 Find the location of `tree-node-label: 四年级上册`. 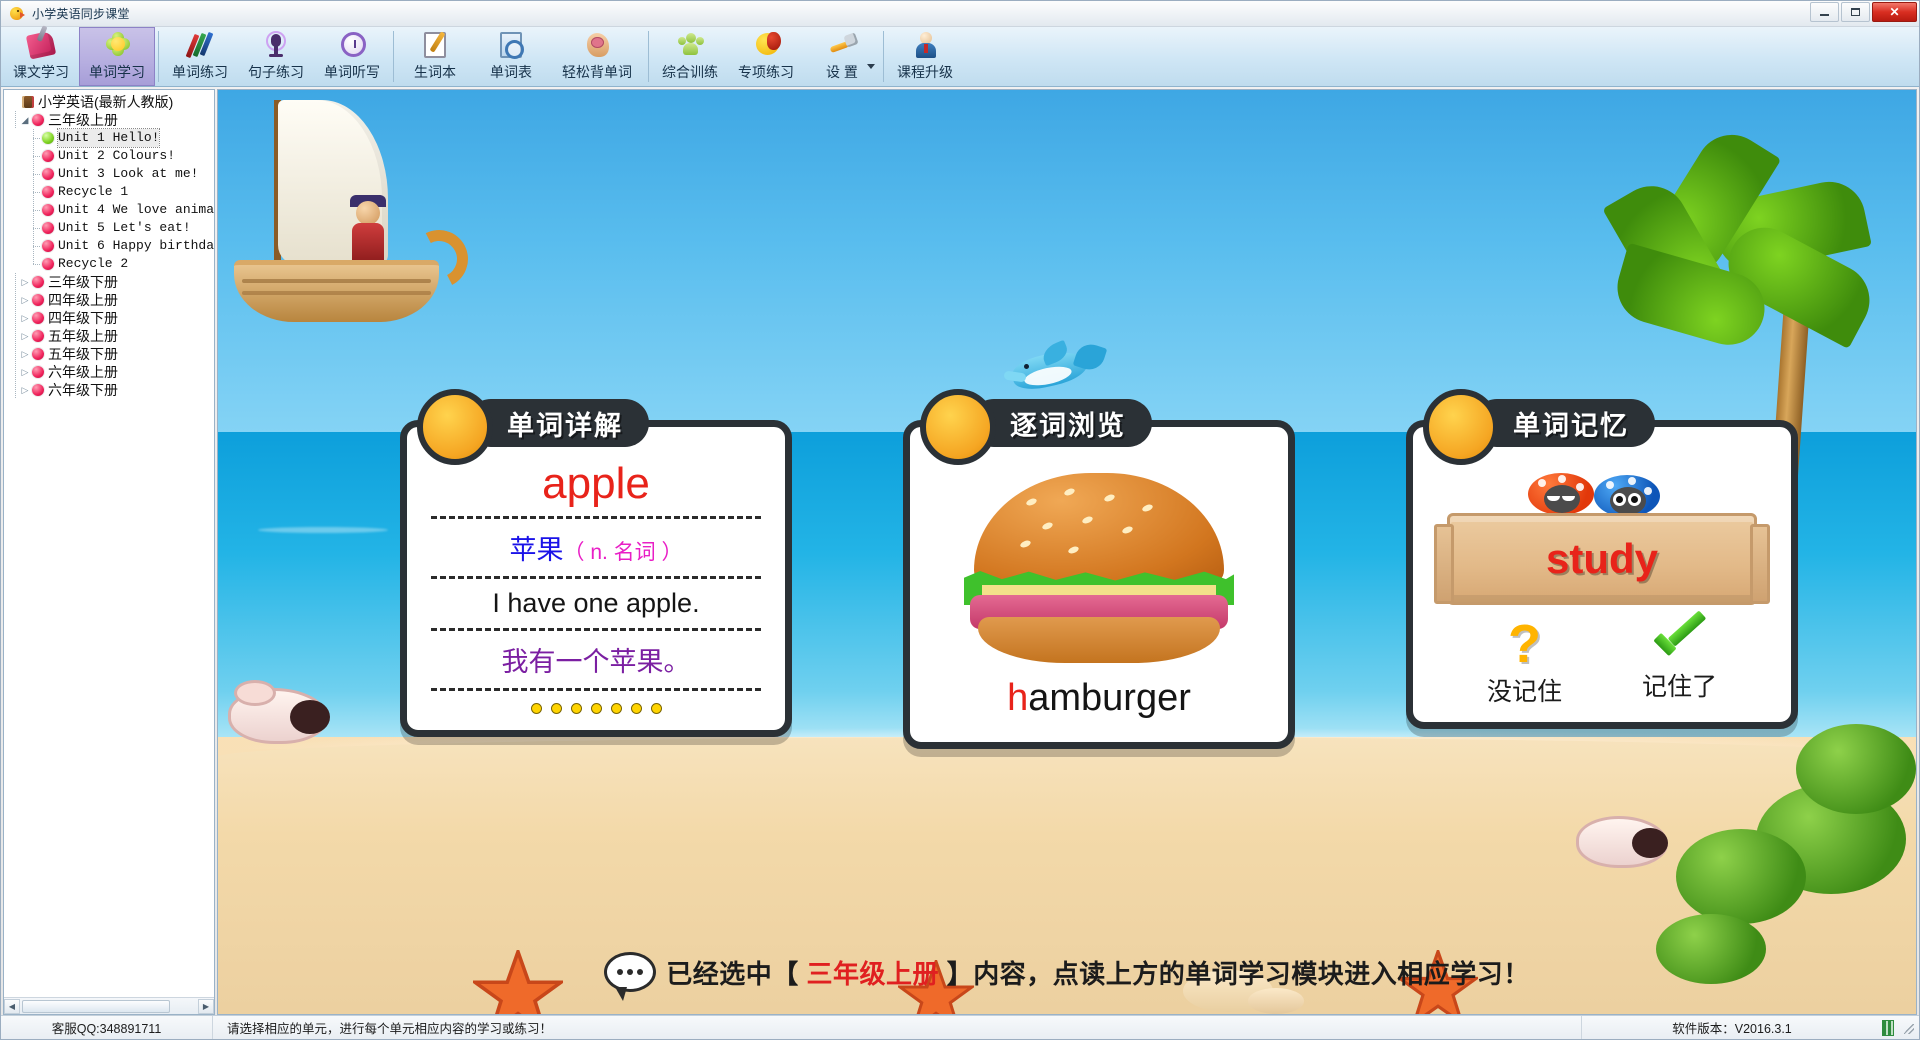

tree-node-label: 四年级上册 is located at coordinates (83, 300).